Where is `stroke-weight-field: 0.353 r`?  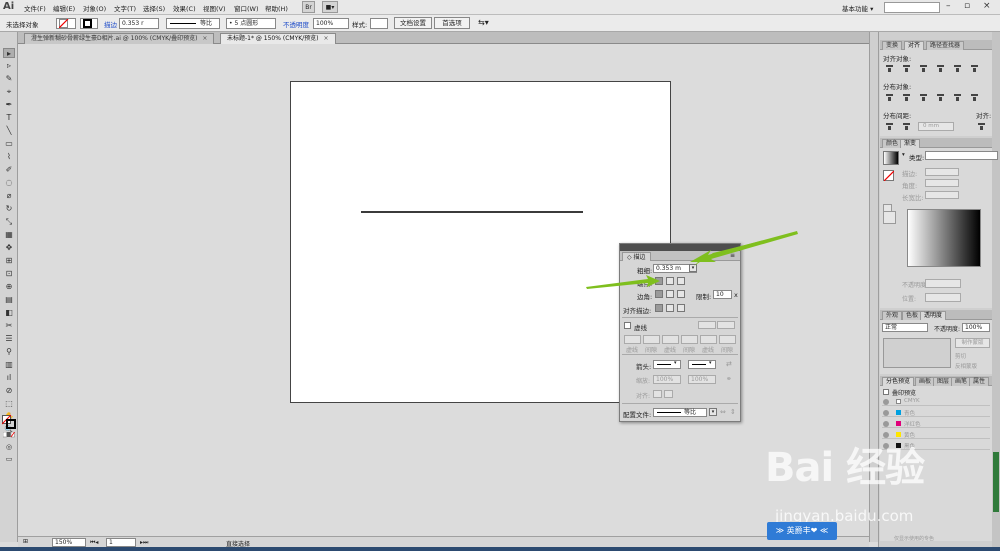
stroke-weight-field: 0.353 r is located at coordinates (139, 23).